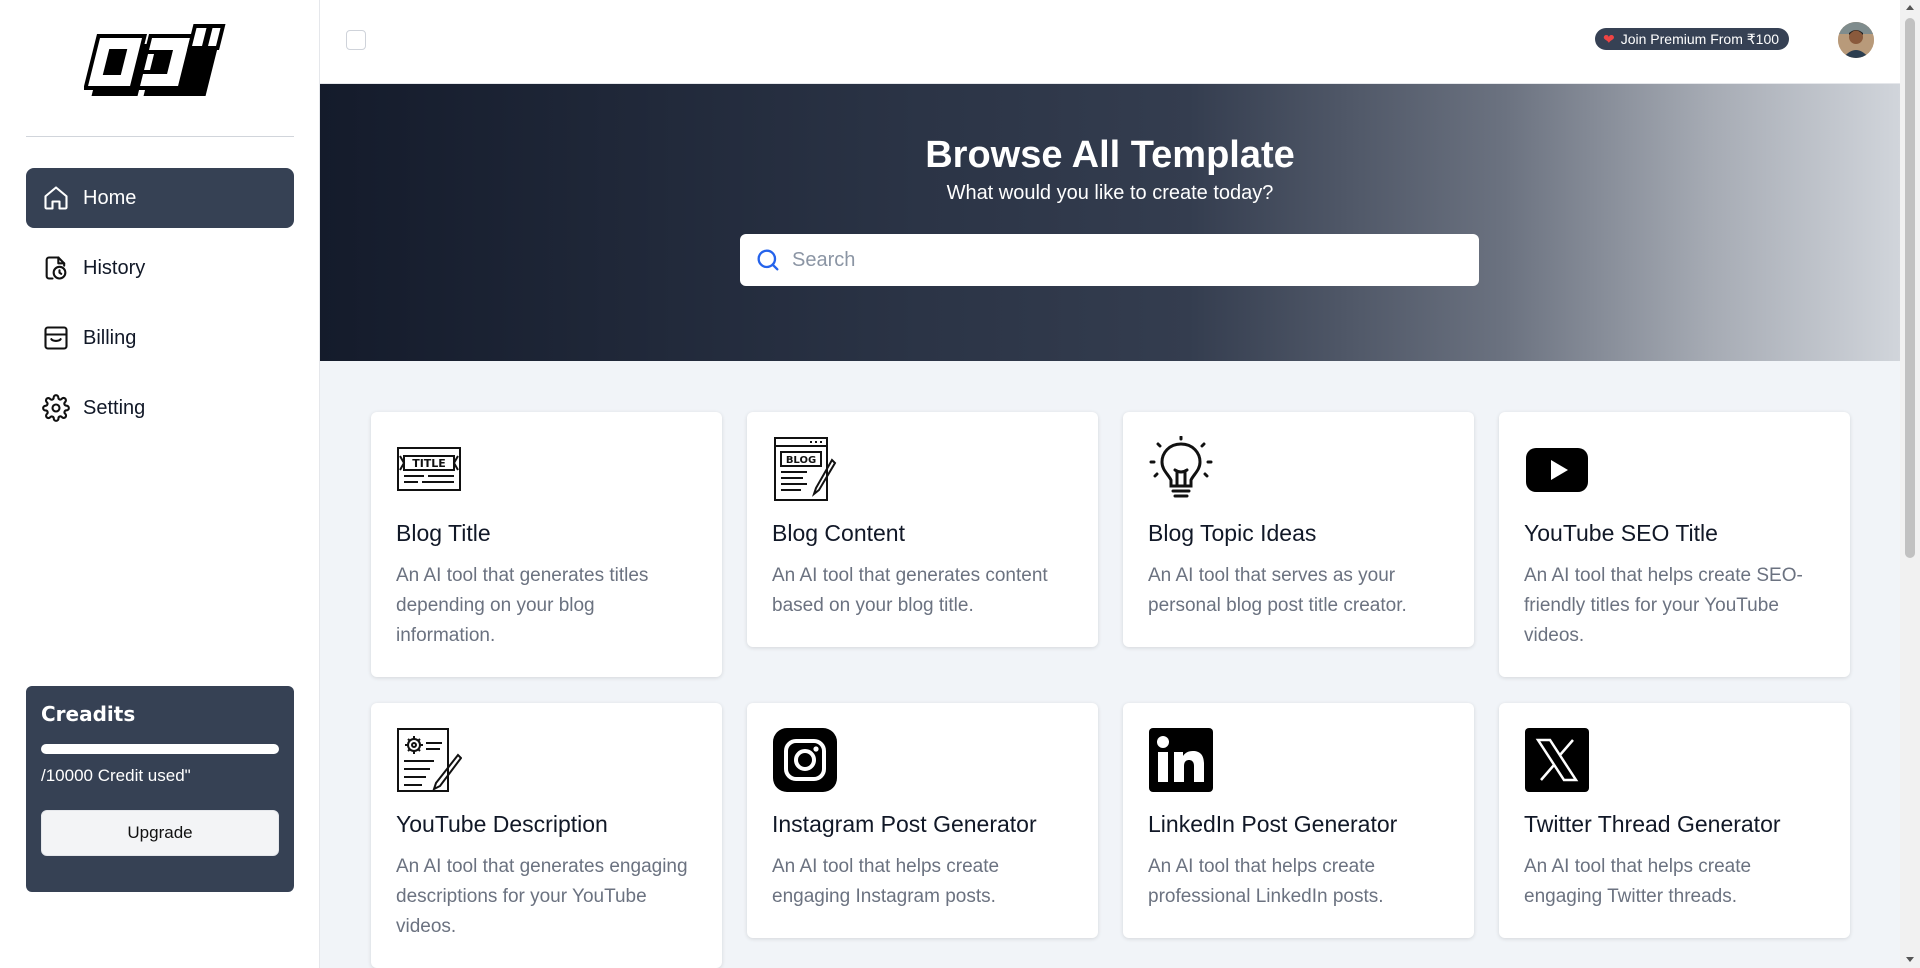  What do you see at coordinates (502, 824) in the screenshot?
I see `template-card-title: YouTube Description` at bounding box center [502, 824].